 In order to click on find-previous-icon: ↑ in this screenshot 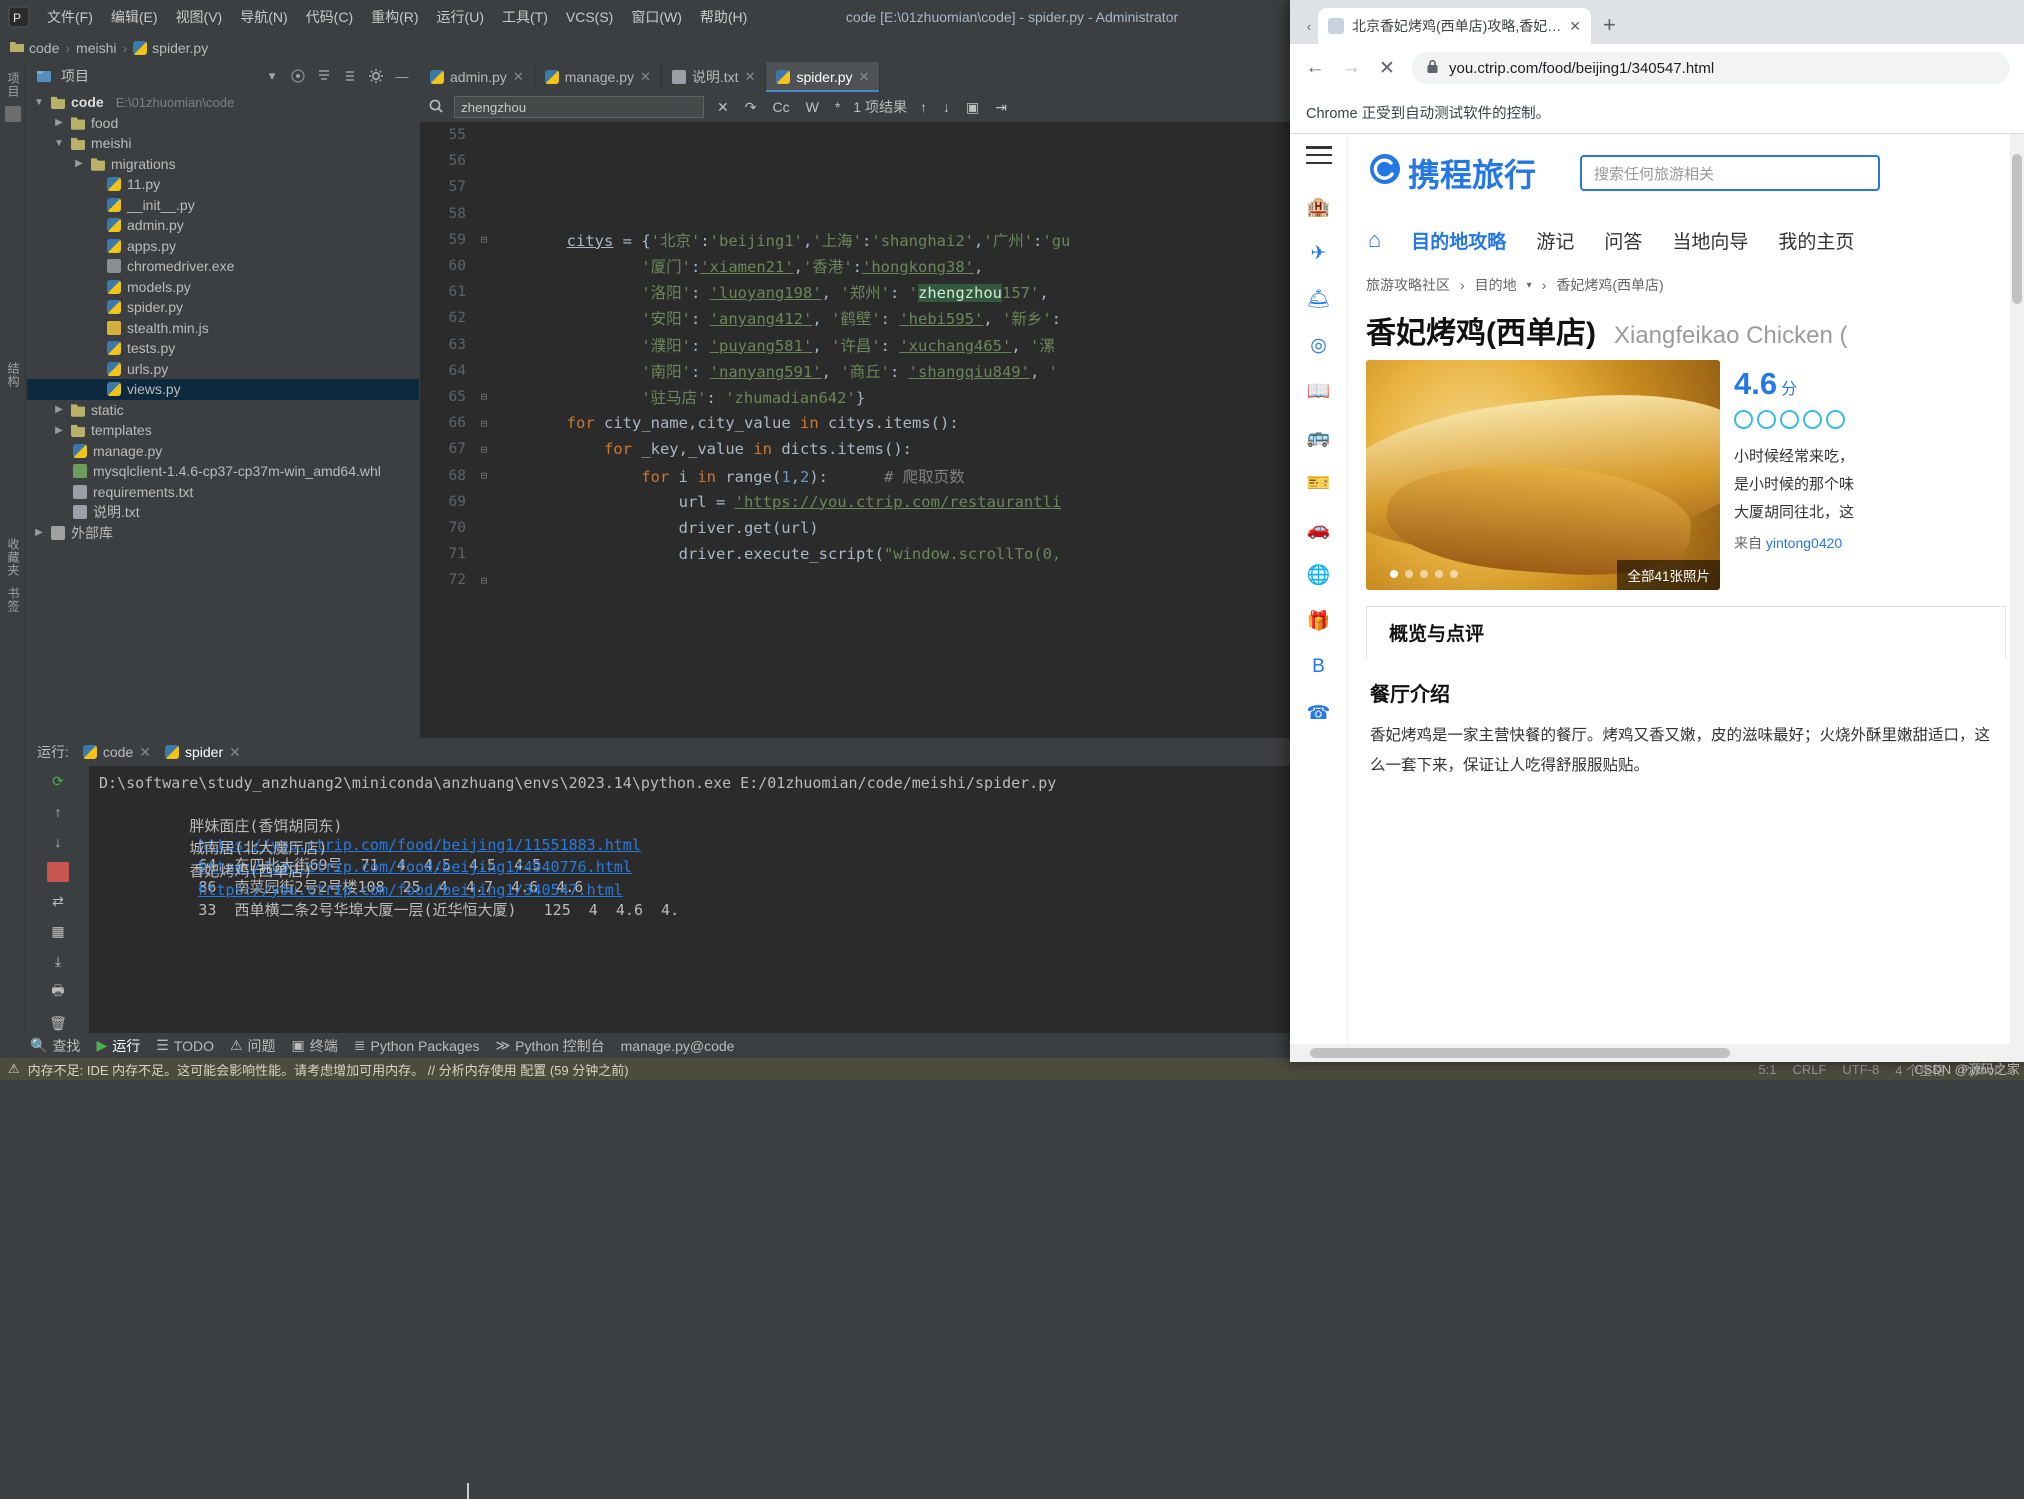, I will do `click(923, 107)`.